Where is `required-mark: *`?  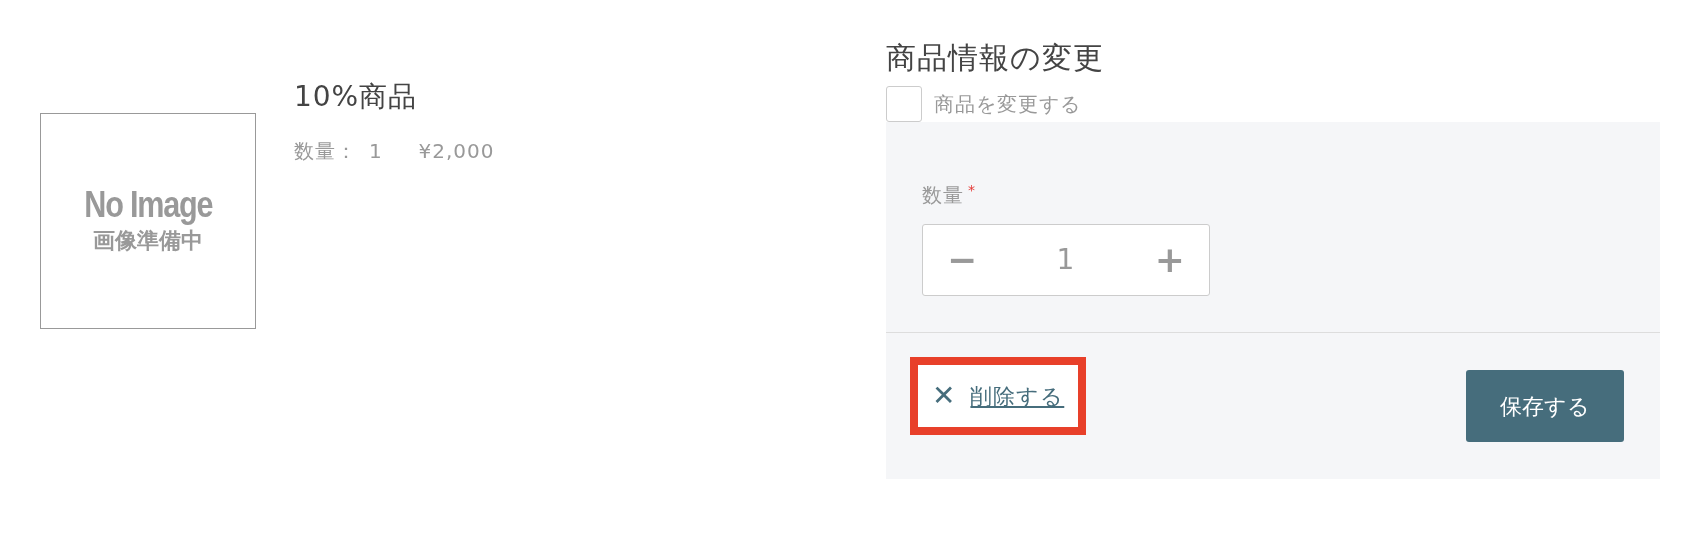
required-mark: * is located at coordinates (971, 190).